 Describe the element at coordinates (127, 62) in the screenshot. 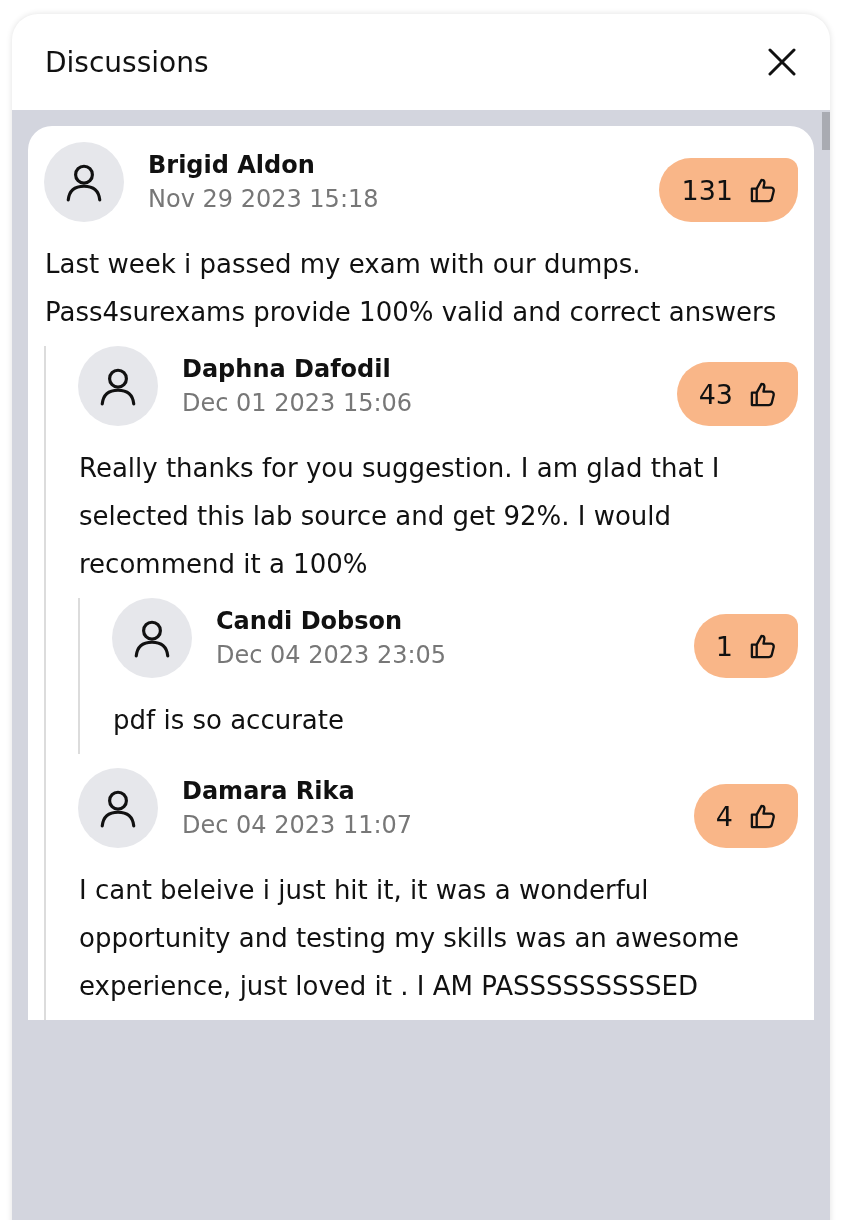

I see `window-title: Discussions` at that location.